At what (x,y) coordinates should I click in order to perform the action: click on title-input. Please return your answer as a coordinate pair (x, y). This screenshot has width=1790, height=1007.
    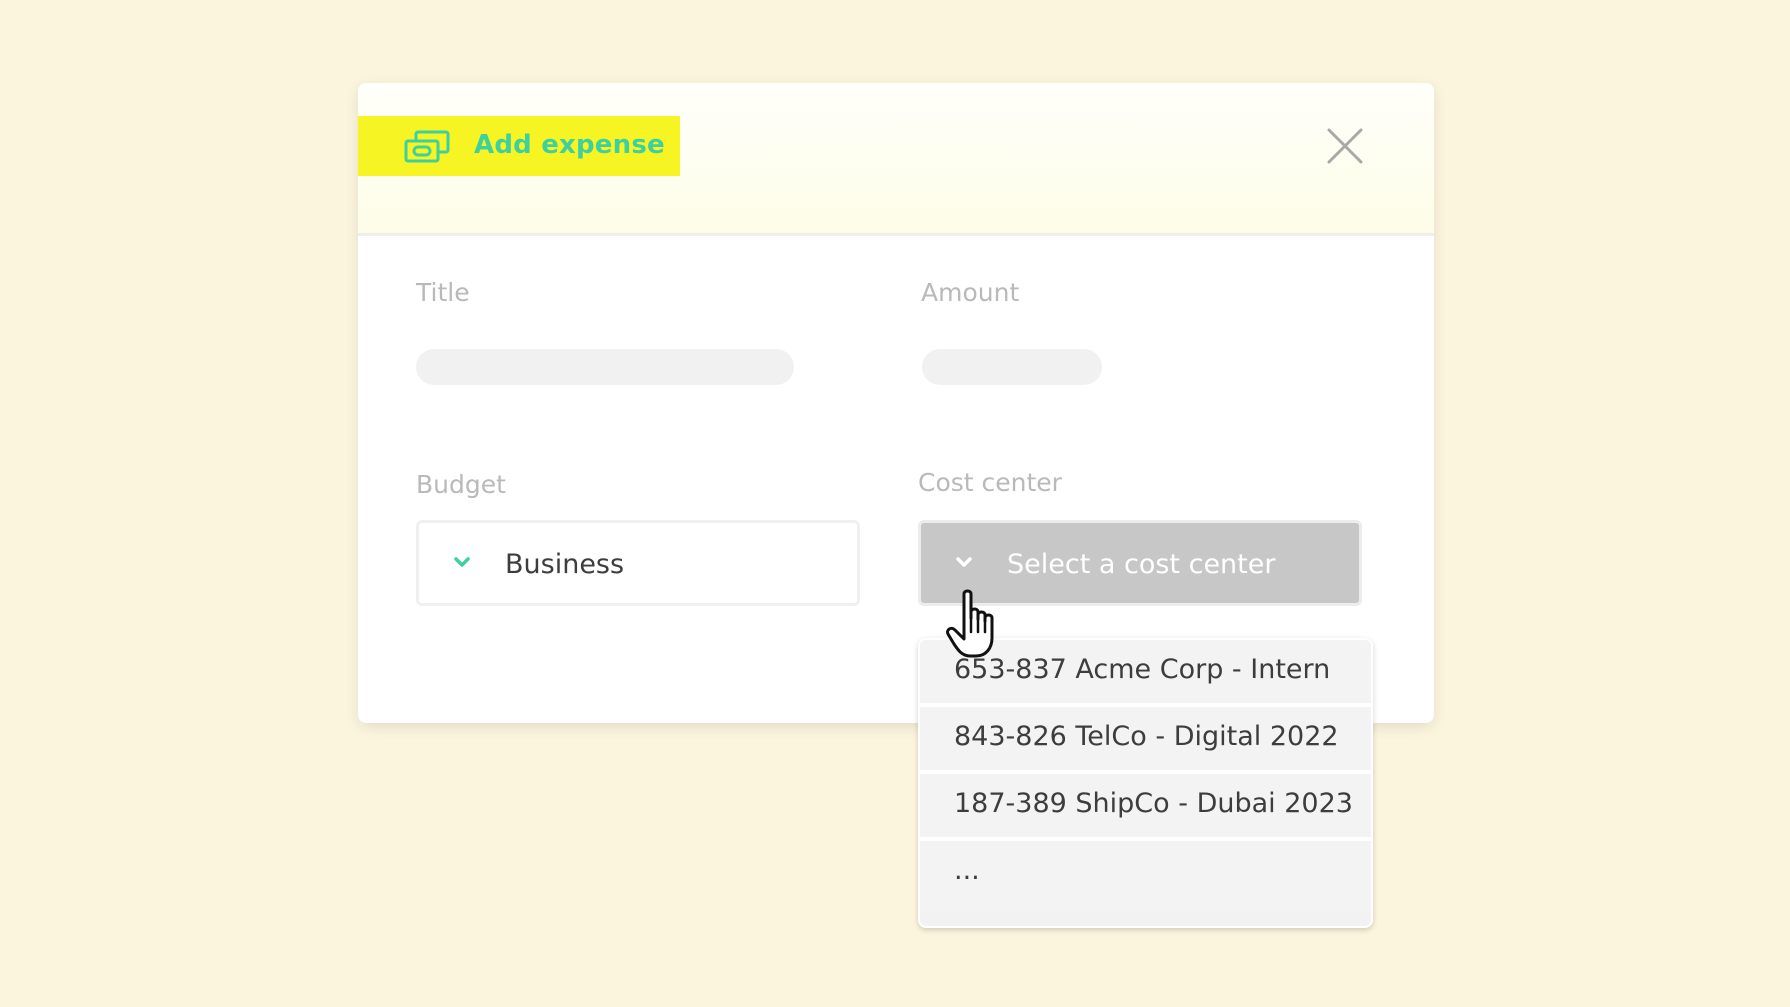
    Looking at the image, I should click on (605, 367).